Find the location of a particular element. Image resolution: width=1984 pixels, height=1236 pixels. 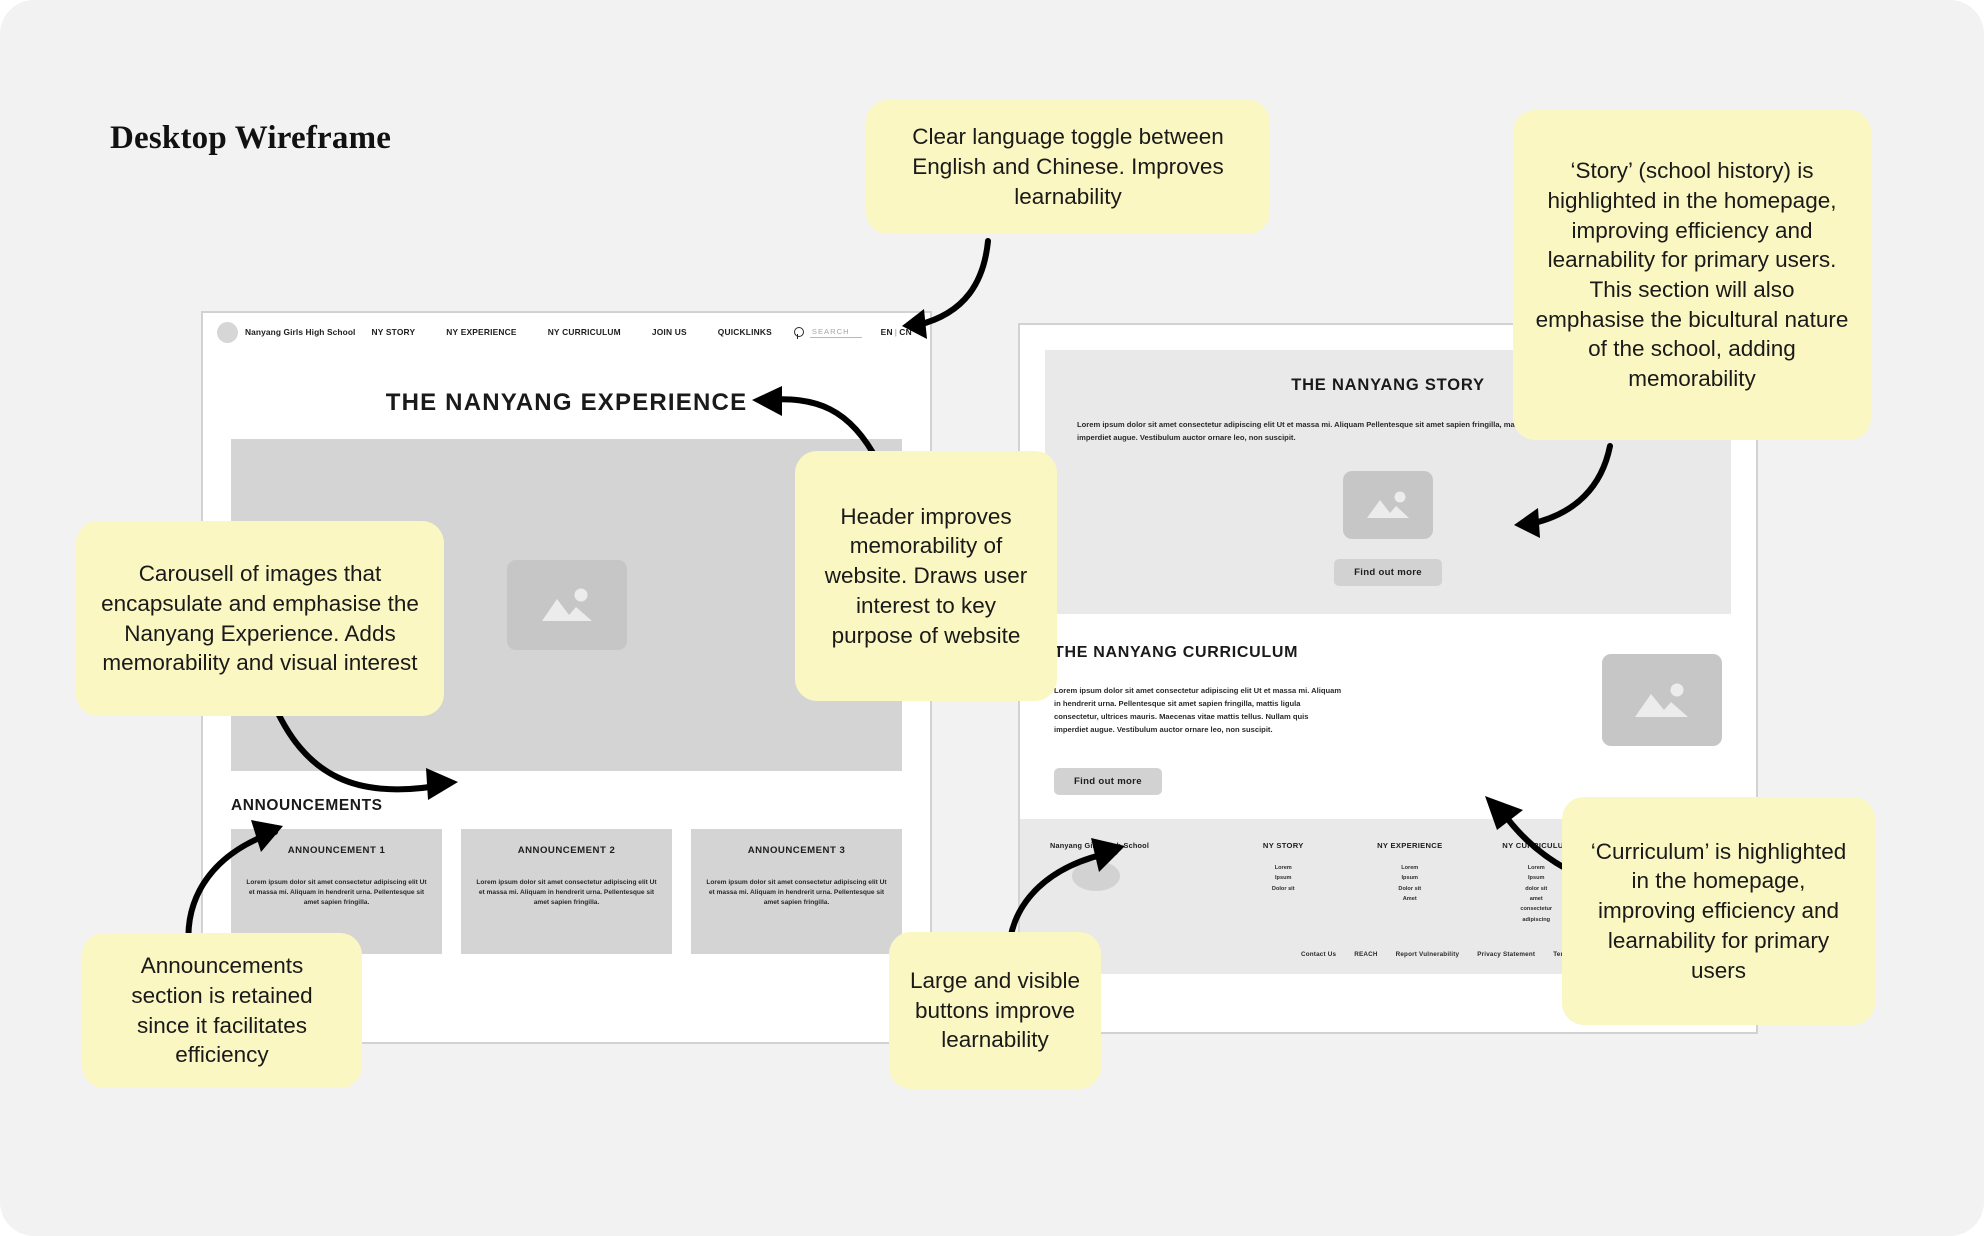

footer-logo-icon is located at coordinates (1096, 876).